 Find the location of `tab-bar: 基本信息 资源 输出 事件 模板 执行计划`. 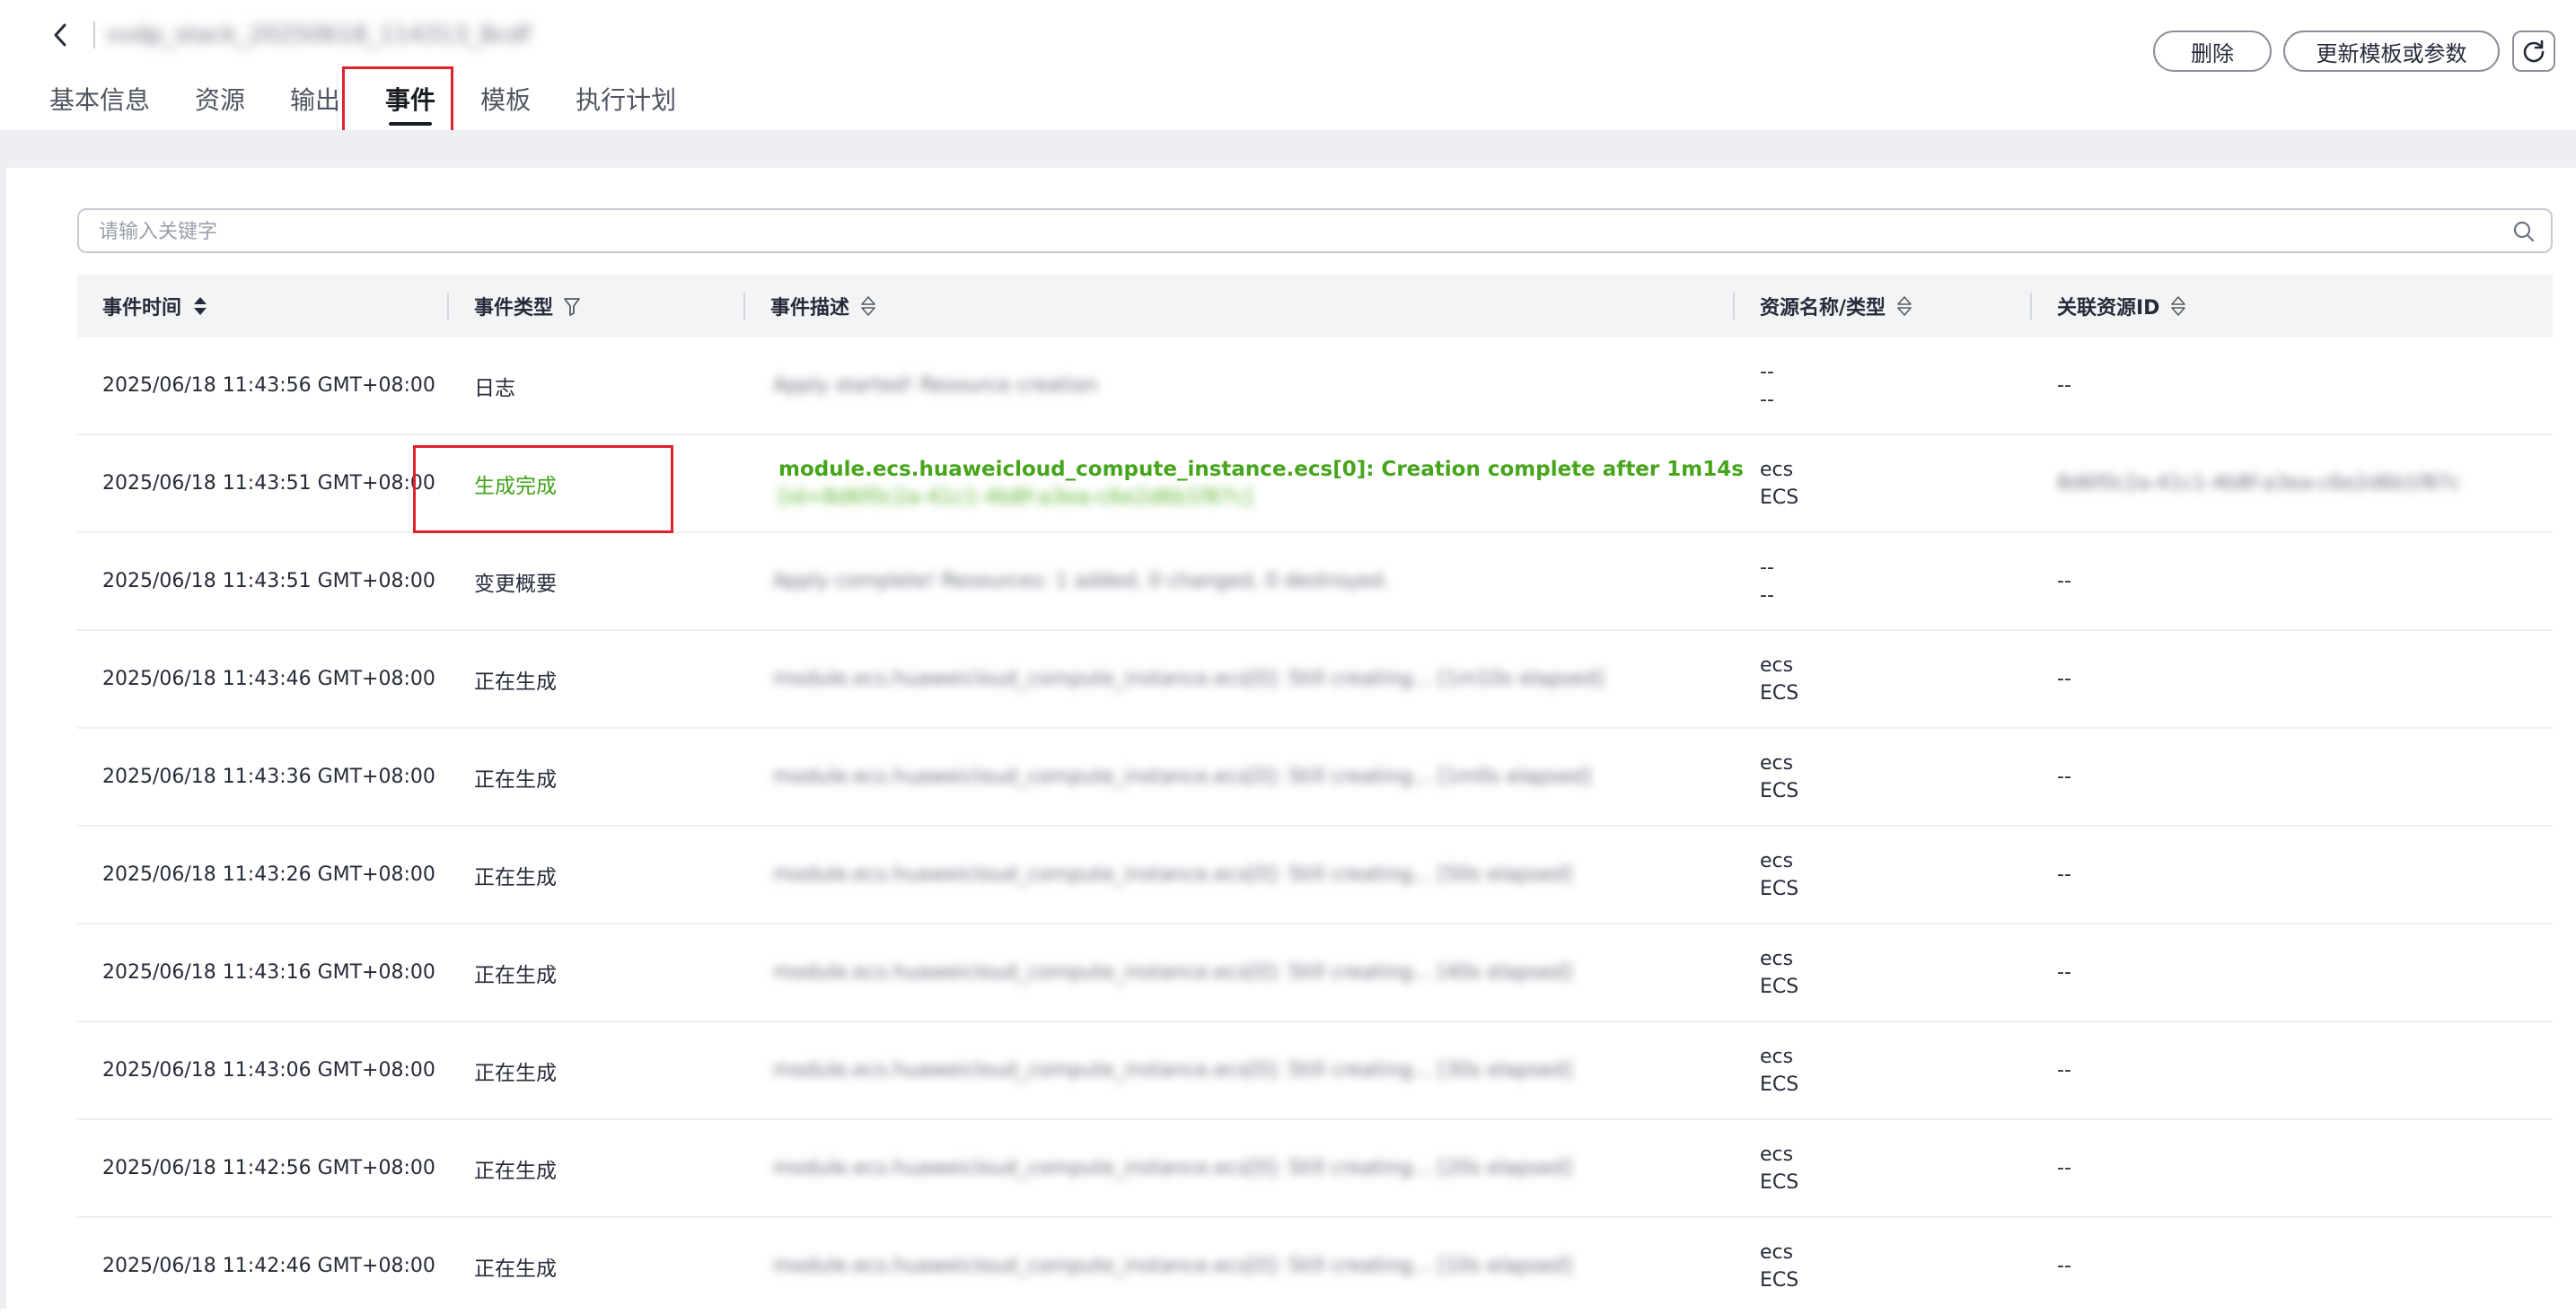

tab-bar: 基本信息 资源 输出 事件 模板 执行计划 is located at coordinates (363, 102).